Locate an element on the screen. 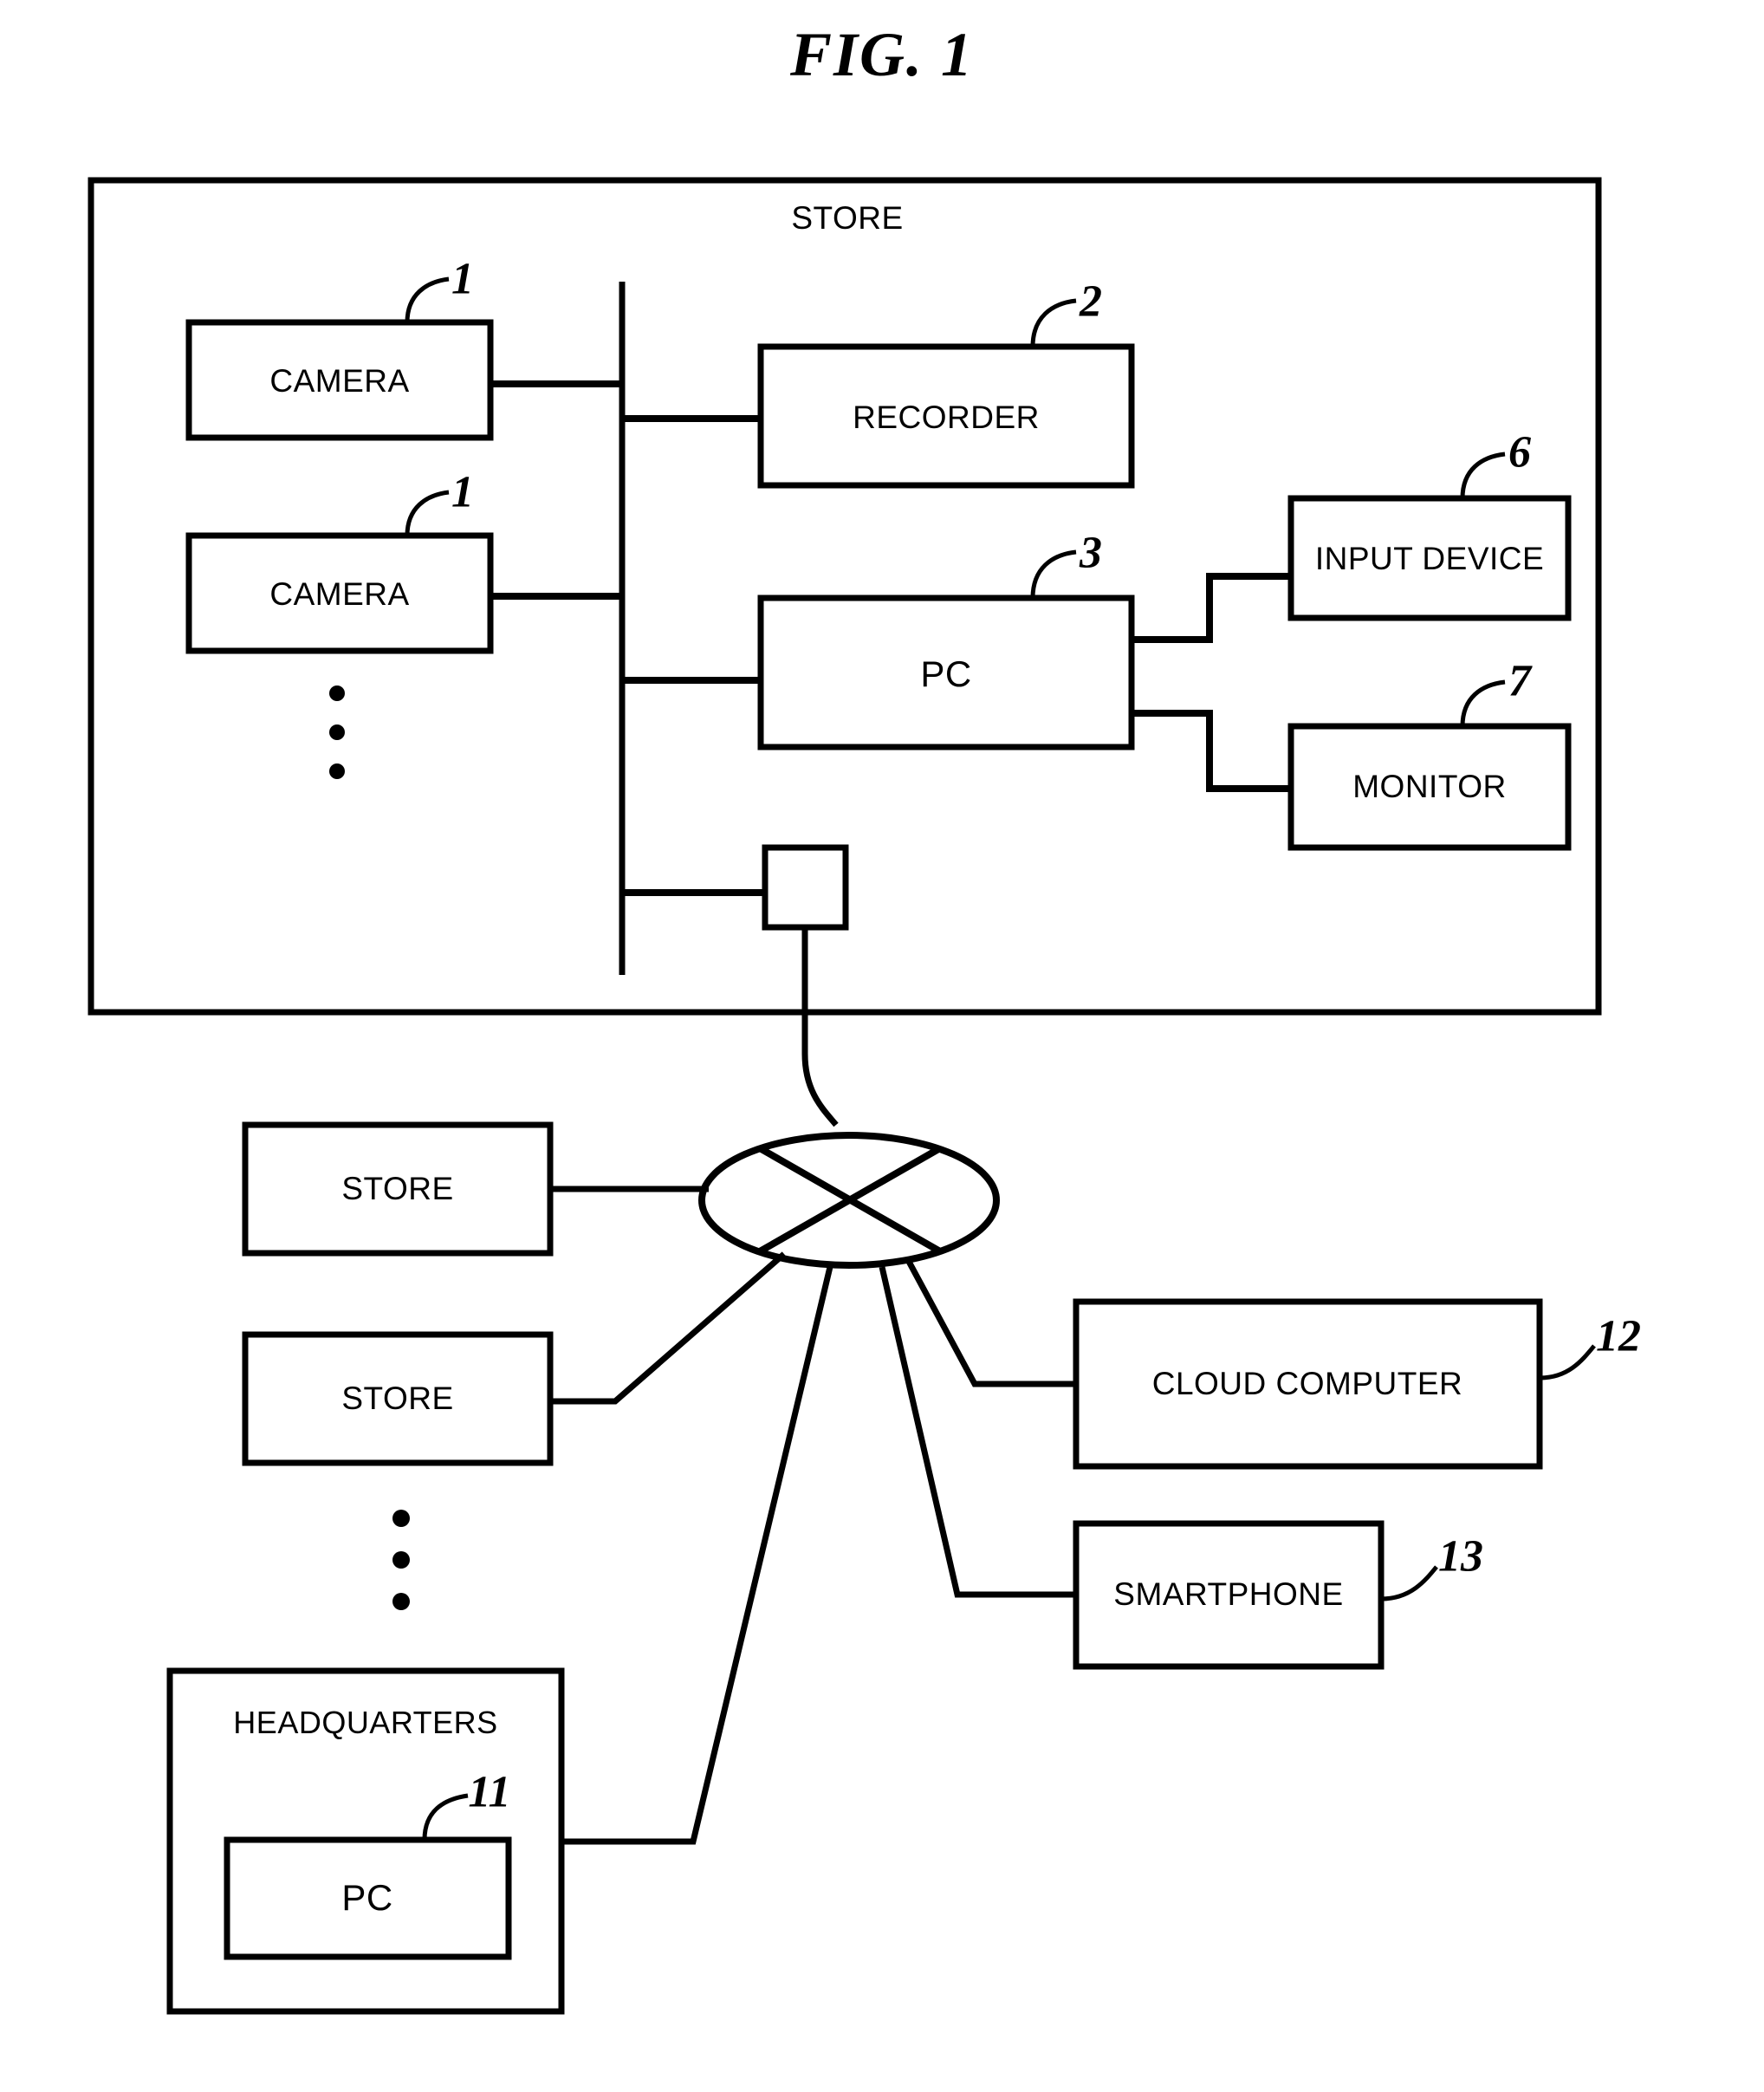  recorder-leader is located at coordinates (1053, 323).